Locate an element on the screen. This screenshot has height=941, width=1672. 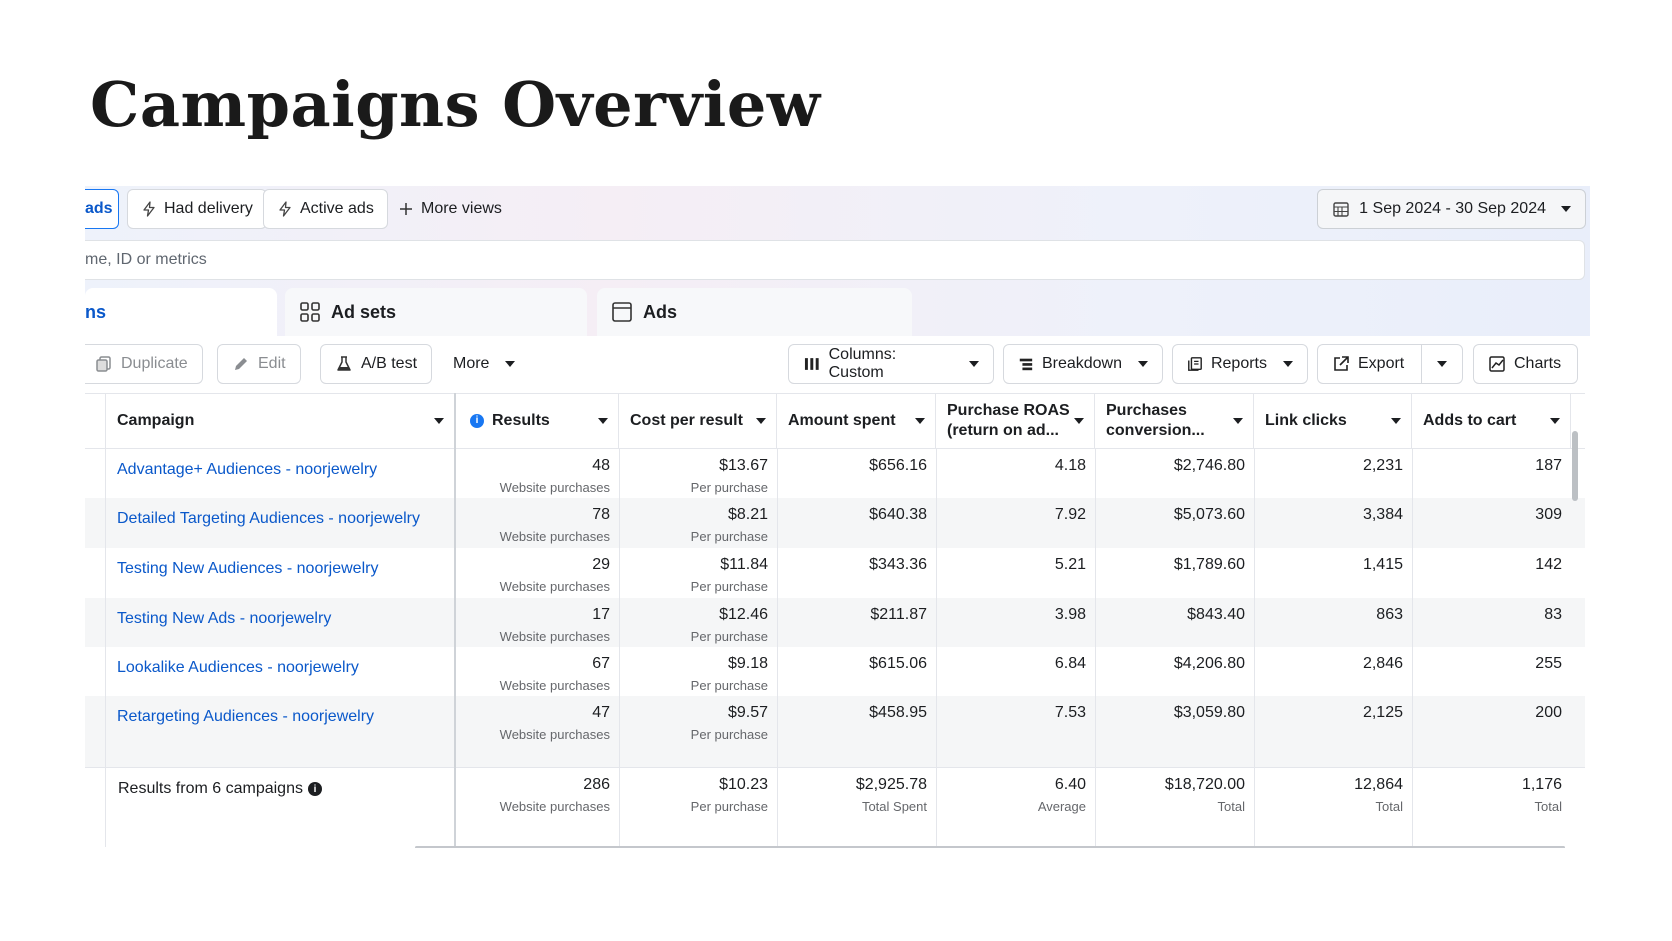
column-header-link-clicks: Link clicks is located at coordinates (1333, 421).